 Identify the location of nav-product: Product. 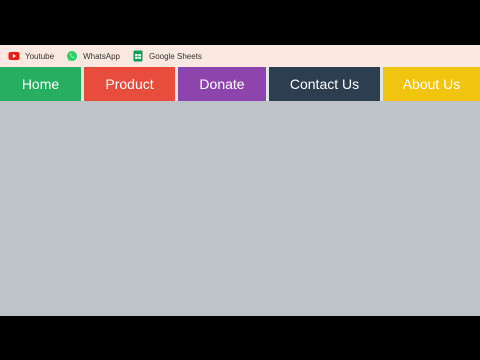
(129, 84).